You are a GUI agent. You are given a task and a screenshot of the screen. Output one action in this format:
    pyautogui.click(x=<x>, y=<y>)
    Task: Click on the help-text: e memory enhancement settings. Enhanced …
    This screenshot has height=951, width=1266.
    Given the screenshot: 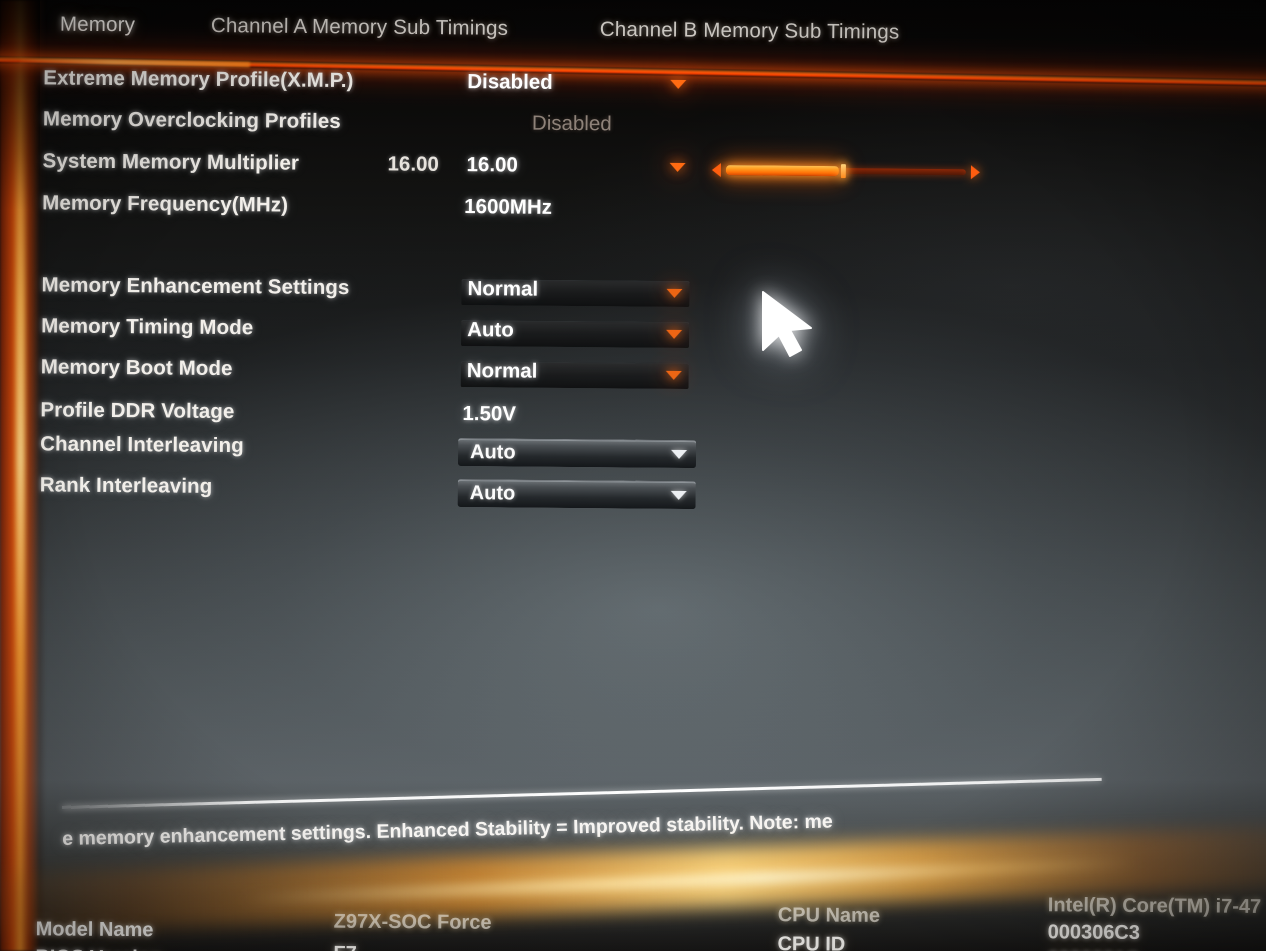 What is the action you would take?
    pyautogui.click(x=447, y=830)
    